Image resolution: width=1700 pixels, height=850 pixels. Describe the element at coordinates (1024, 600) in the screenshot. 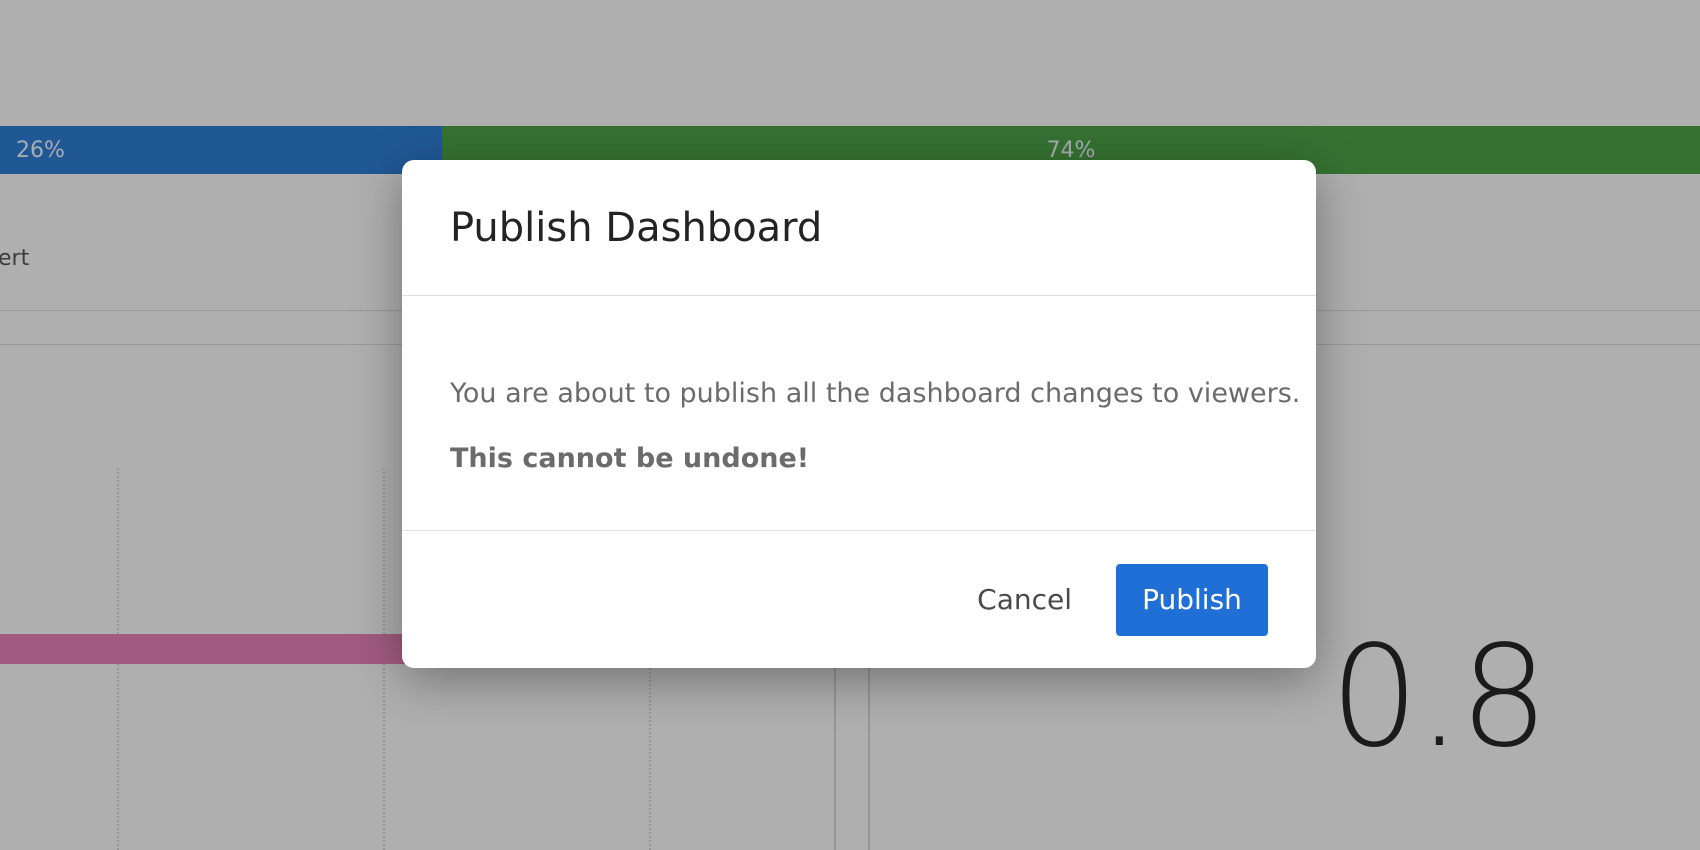

I see `cancel-button: Cancel` at that location.